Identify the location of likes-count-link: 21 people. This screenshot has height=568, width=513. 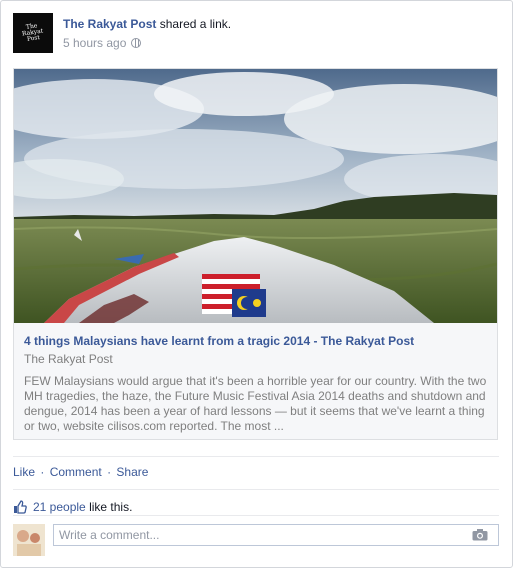
(59, 507).